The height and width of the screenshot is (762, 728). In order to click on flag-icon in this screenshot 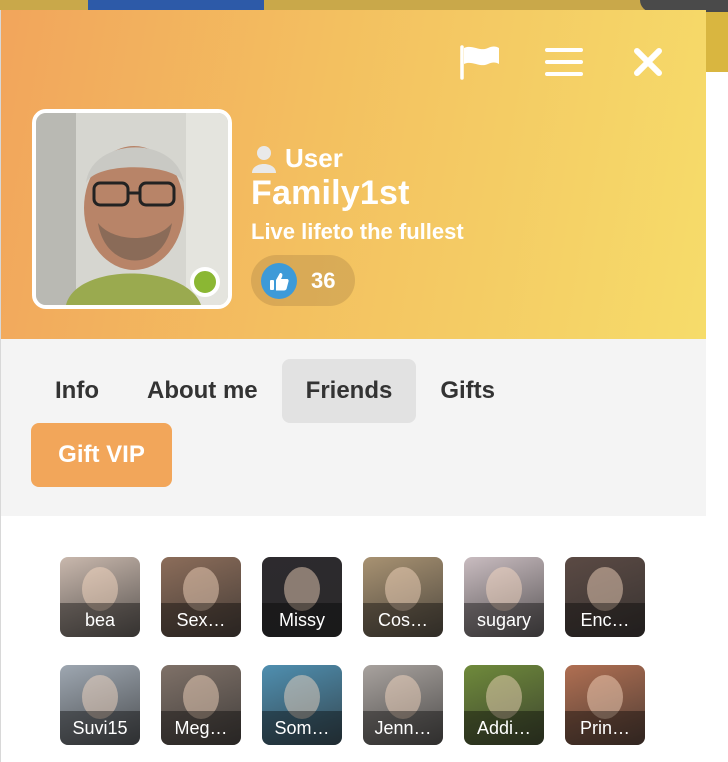, I will do `click(480, 62)`.